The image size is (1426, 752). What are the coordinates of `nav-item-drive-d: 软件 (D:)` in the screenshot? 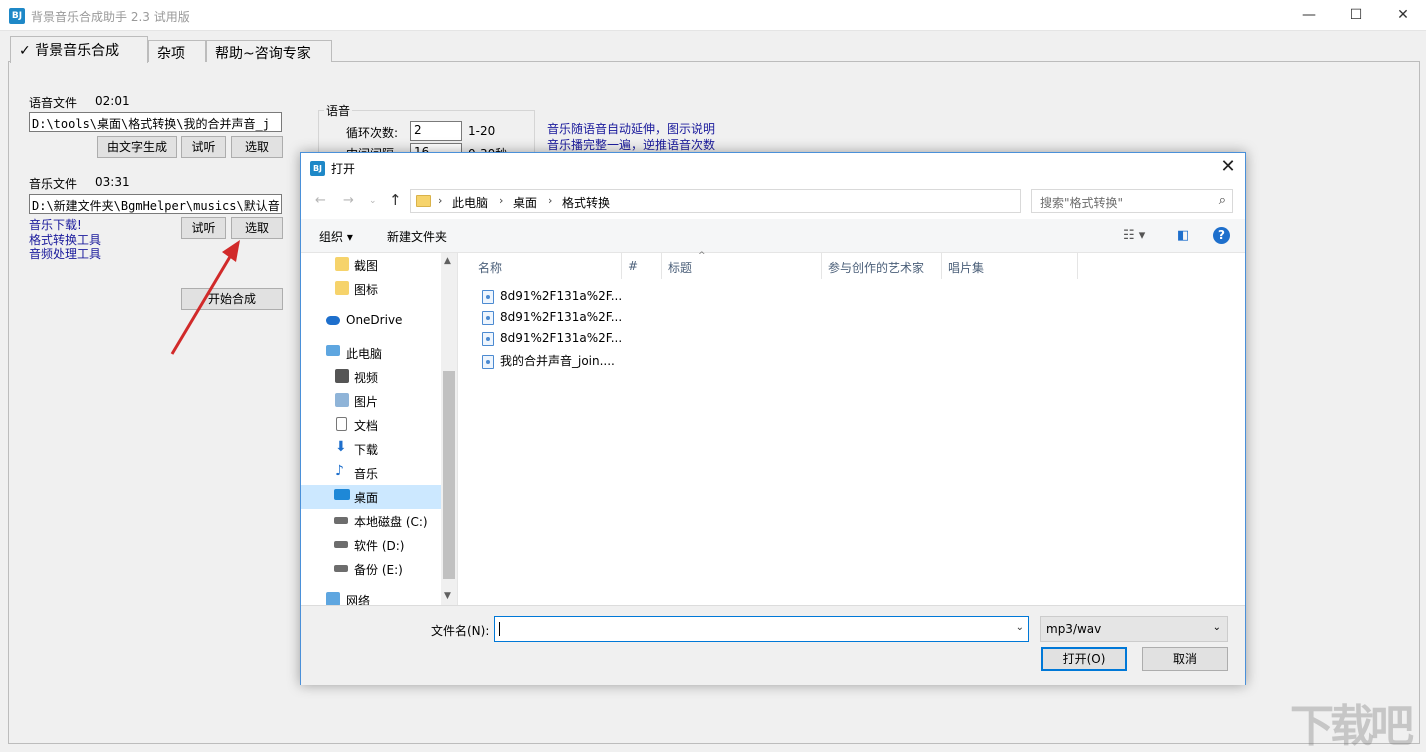 It's located at (371, 545).